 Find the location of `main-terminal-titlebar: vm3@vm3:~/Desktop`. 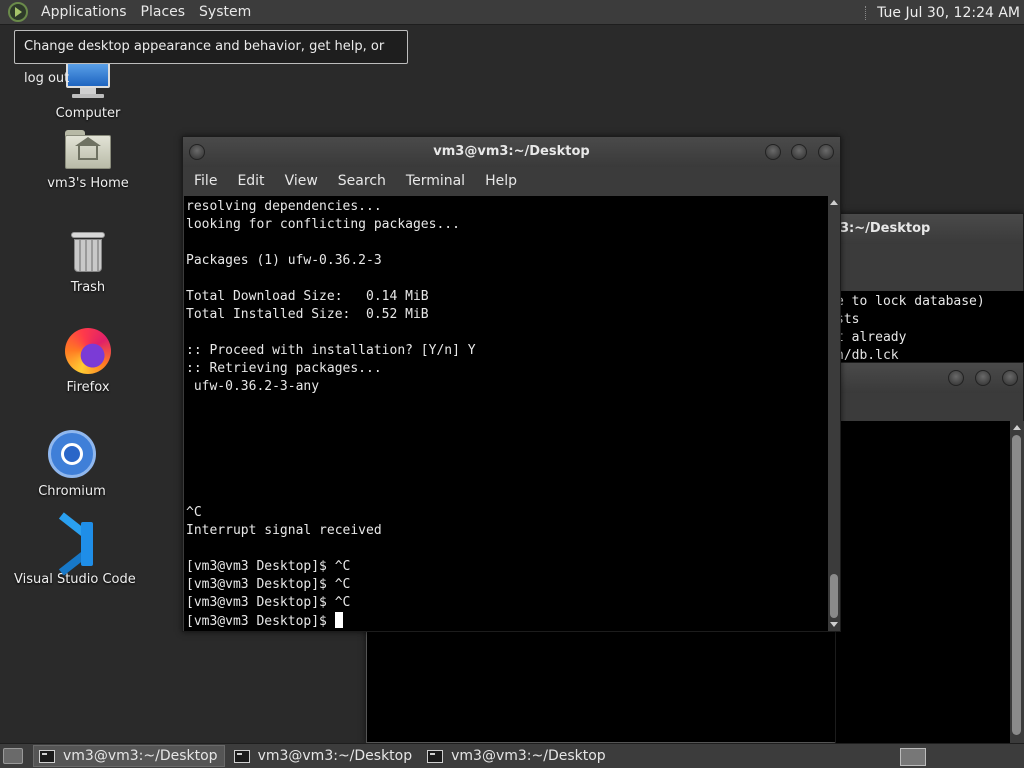

main-terminal-titlebar: vm3@vm3:~/Desktop is located at coordinates (511, 152).